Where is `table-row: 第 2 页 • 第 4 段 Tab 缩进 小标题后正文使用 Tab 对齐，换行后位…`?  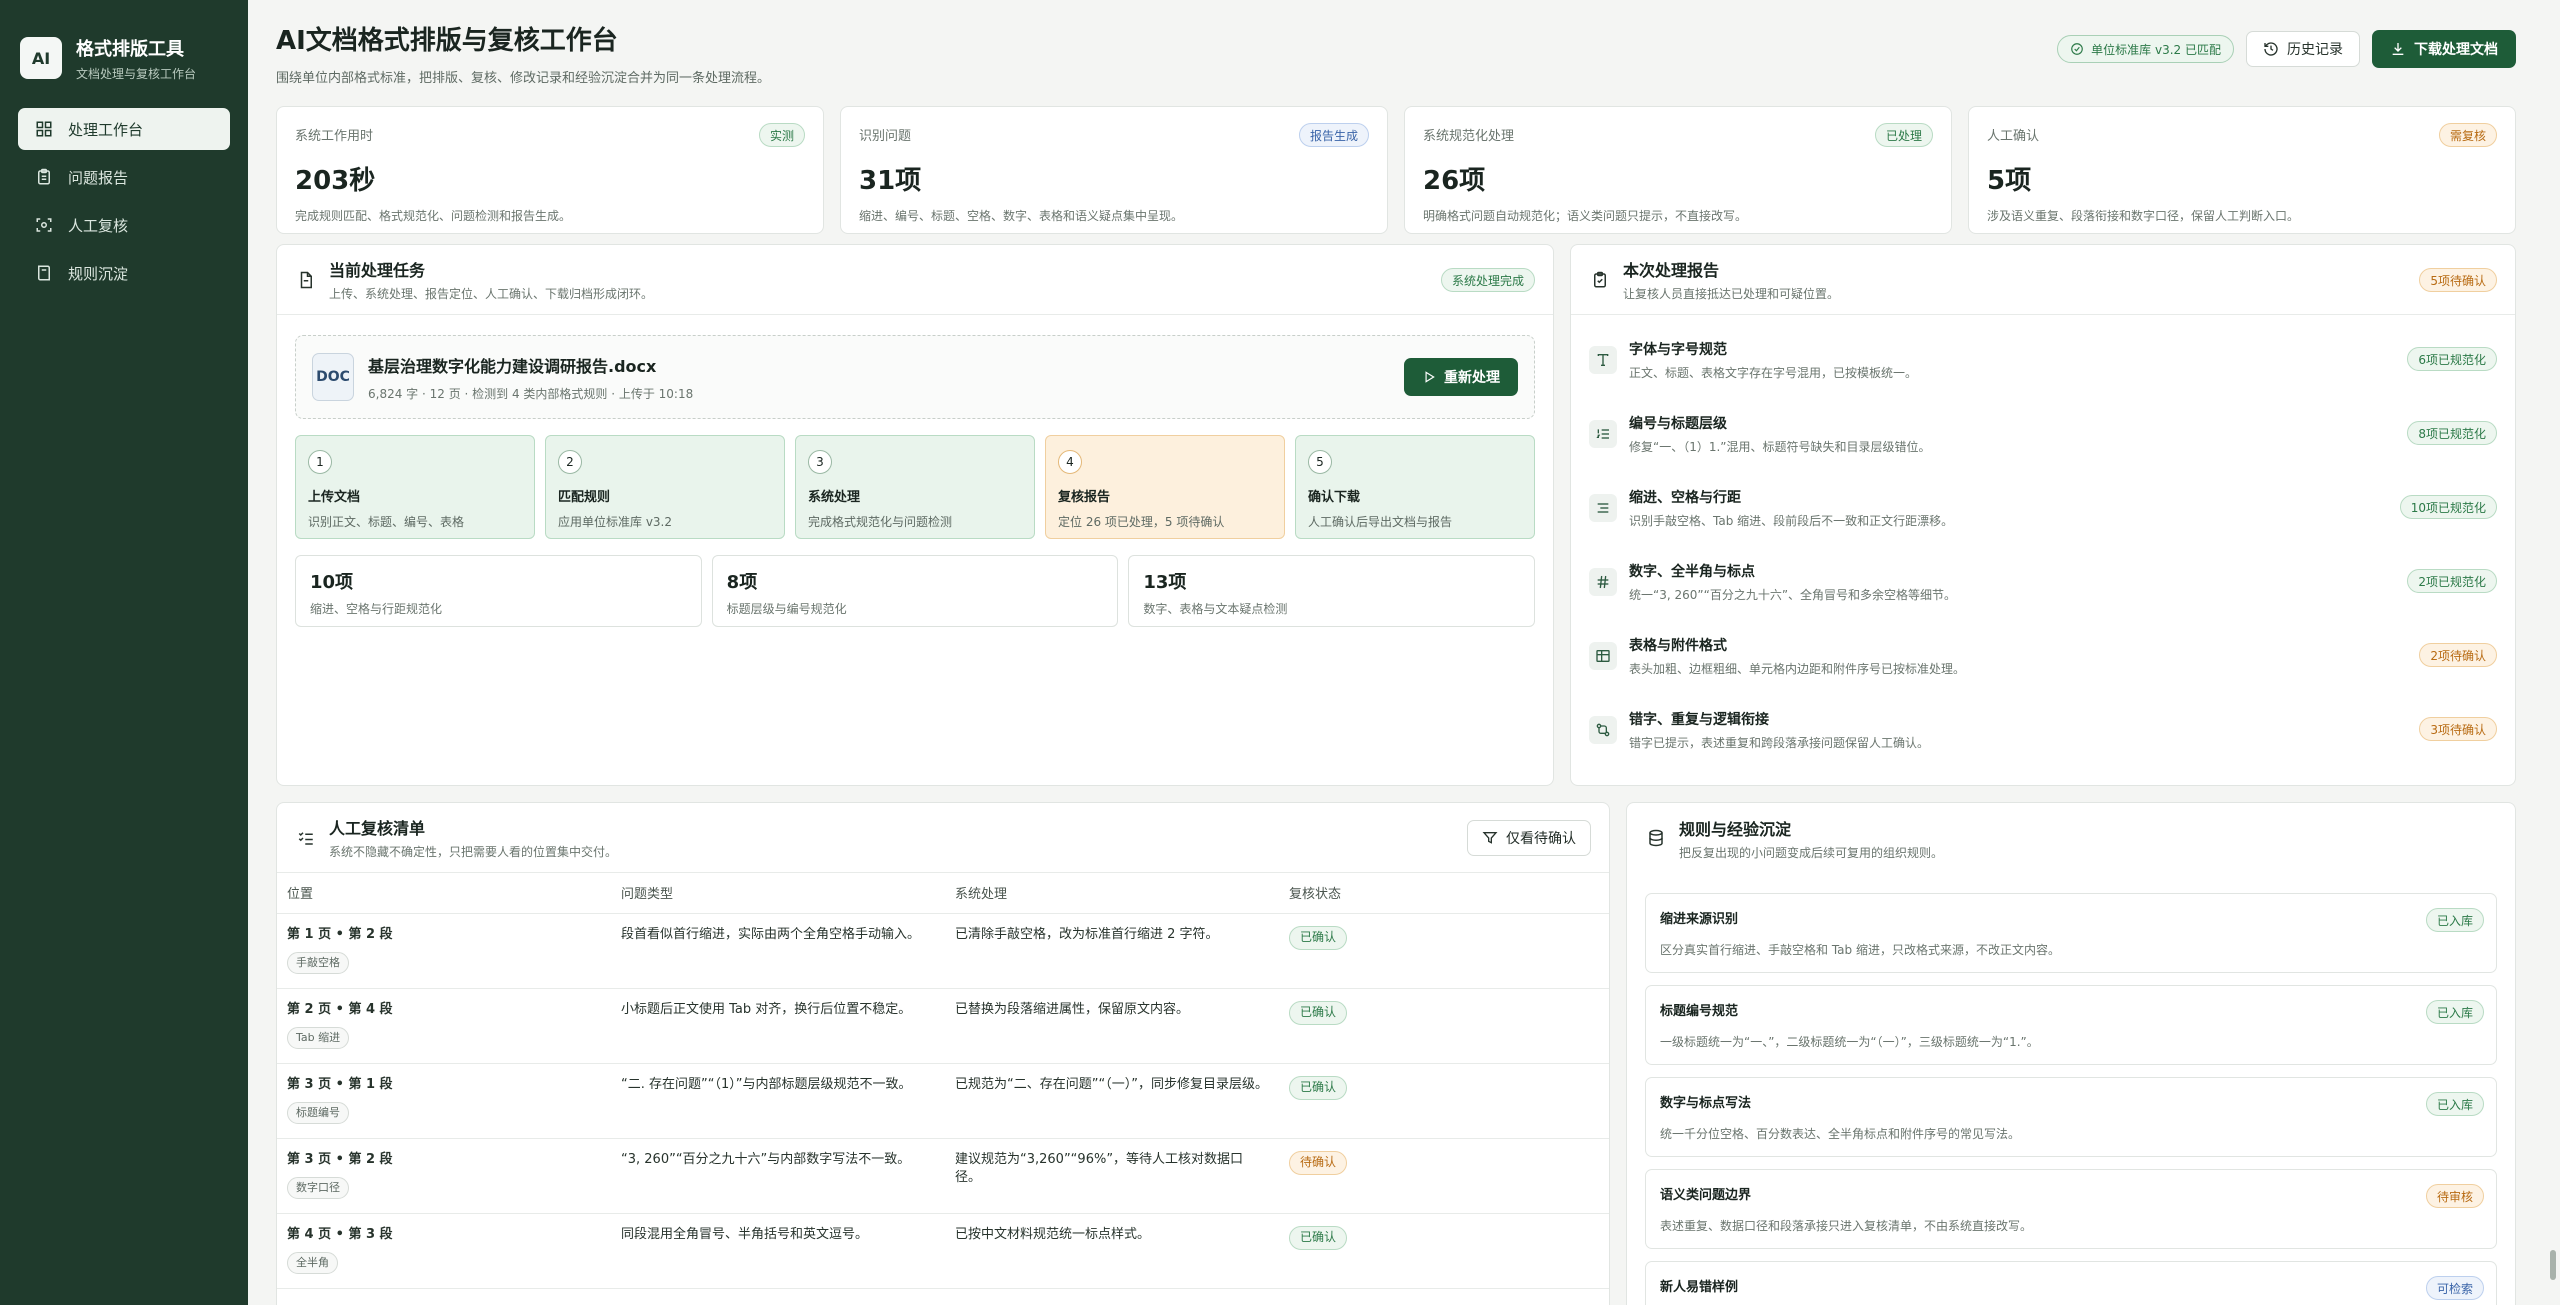 table-row: 第 2 页 • 第 4 段 Tab 缩进 小标题后正文使用 Tab 对齐，换行后位… is located at coordinates (943, 1026).